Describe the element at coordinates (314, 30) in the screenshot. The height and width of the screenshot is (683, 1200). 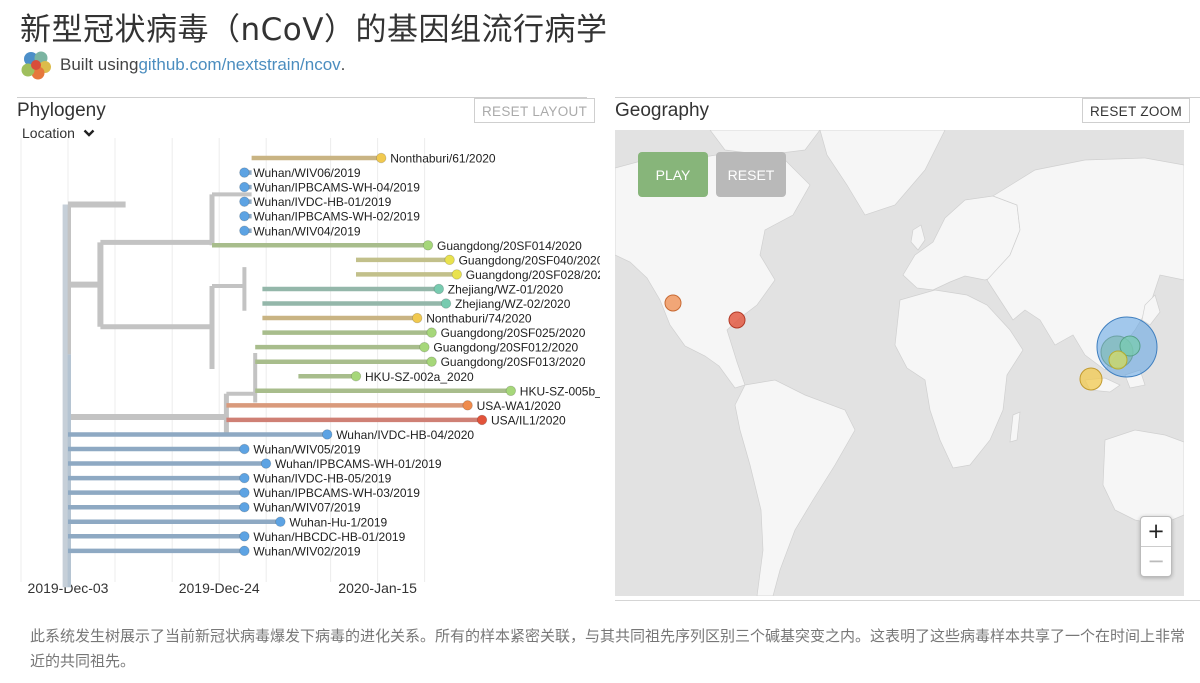
I see `page-title: 新型冠状病毒（nCoV）的基因组流行病学` at that location.